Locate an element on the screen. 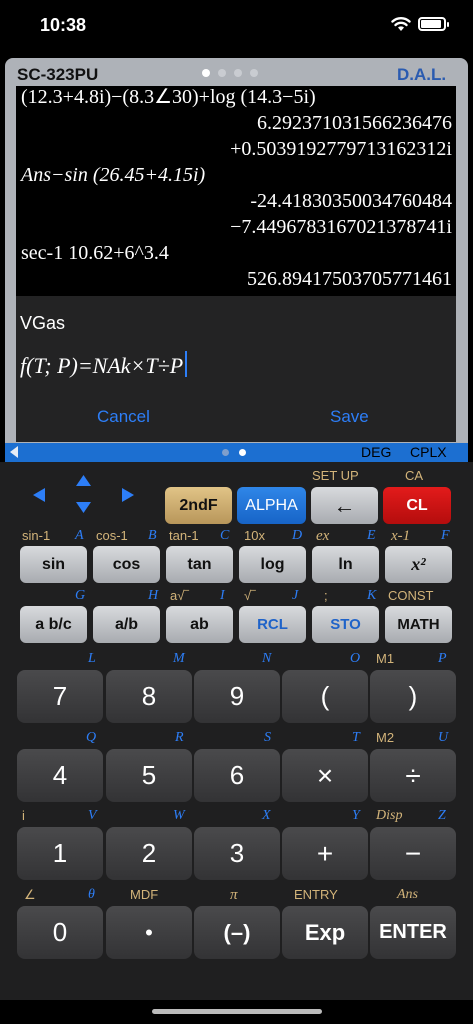 This screenshot has height=1024, width=473. exponent-button: Exp is located at coordinates (325, 932).